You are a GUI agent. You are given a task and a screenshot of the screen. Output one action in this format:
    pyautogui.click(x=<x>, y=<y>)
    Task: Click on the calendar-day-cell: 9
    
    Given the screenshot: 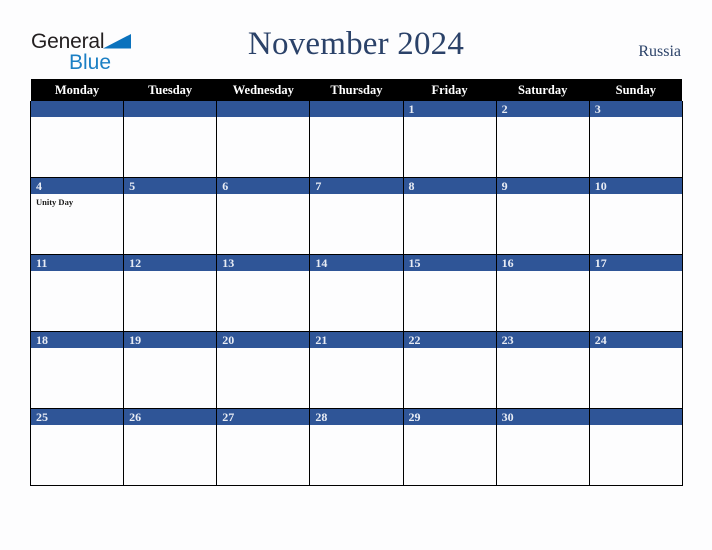 What is the action you would take?
    pyautogui.click(x=542, y=216)
    